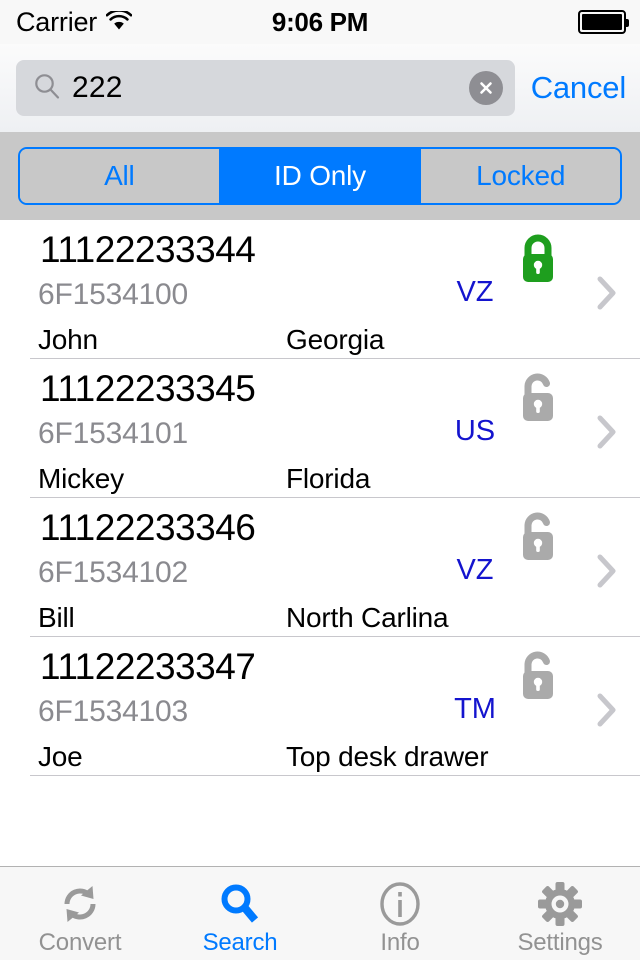  I want to click on battery-full-icon, so click(603, 22).